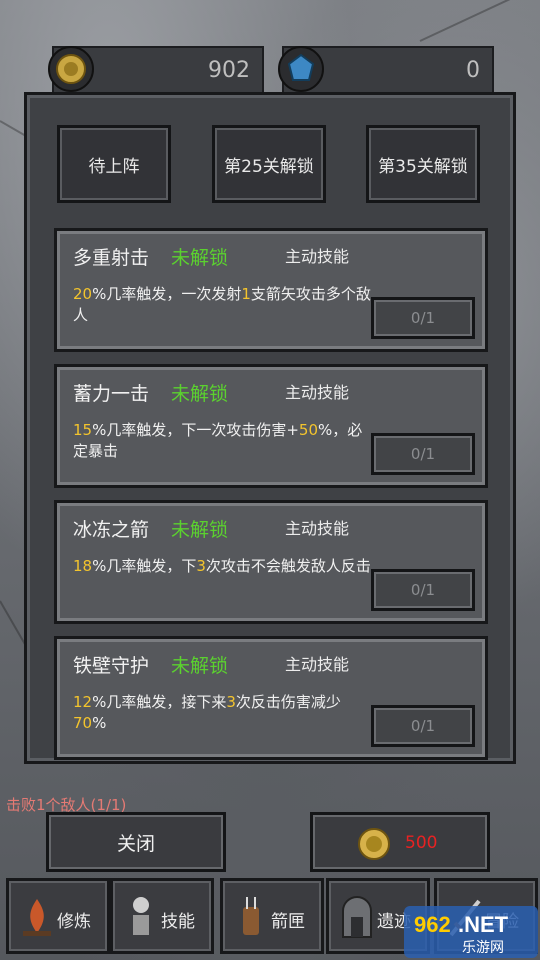 This screenshot has height=960, width=540. I want to click on highlight-value: 15, so click(83, 430).